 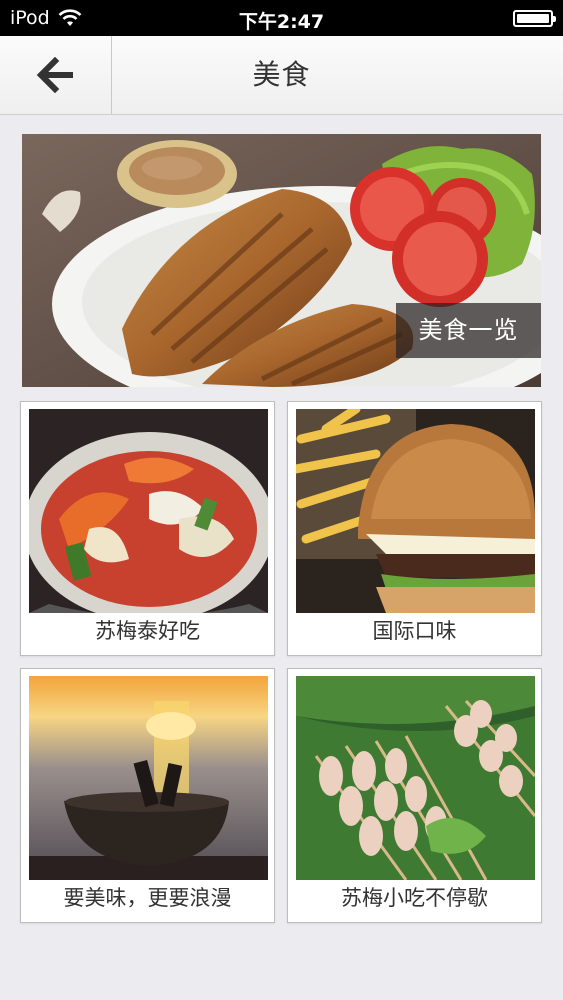 I want to click on card-label: 要美味，更要浪漫, so click(x=147, y=898).